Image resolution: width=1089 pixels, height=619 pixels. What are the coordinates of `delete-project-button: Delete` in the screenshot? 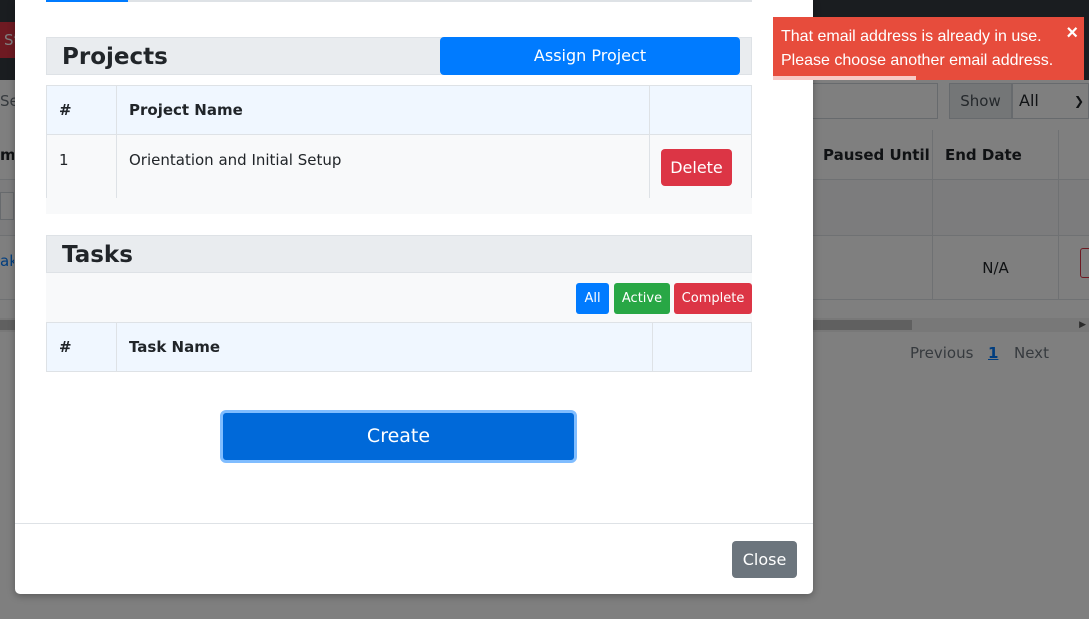 It's located at (696, 167).